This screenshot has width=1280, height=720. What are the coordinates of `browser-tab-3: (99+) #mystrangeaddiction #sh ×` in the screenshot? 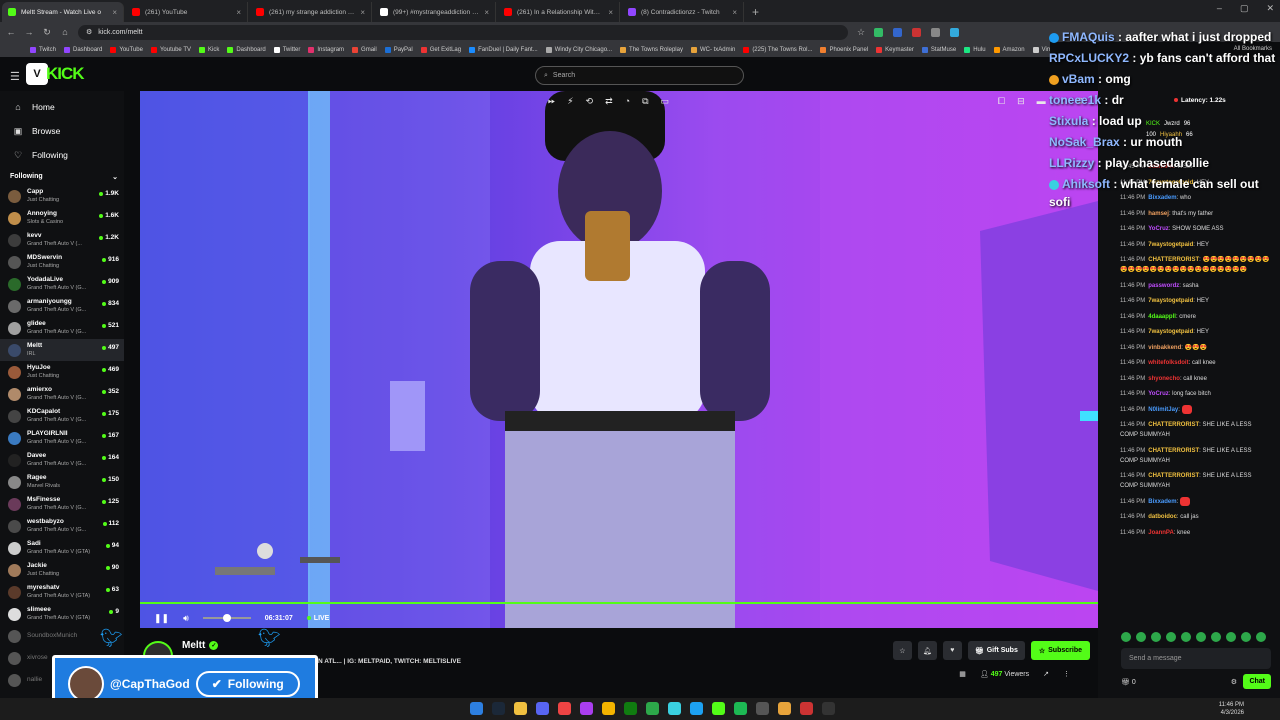 It's located at (435, 12).